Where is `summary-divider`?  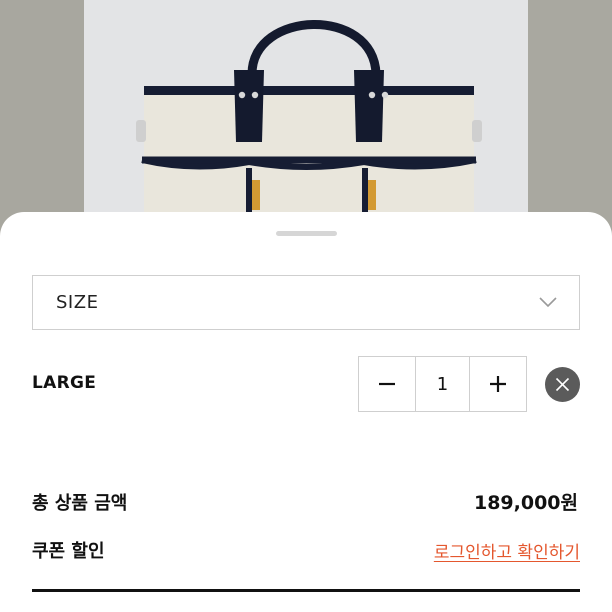 summary-divider is located at coordinates (306, 590).